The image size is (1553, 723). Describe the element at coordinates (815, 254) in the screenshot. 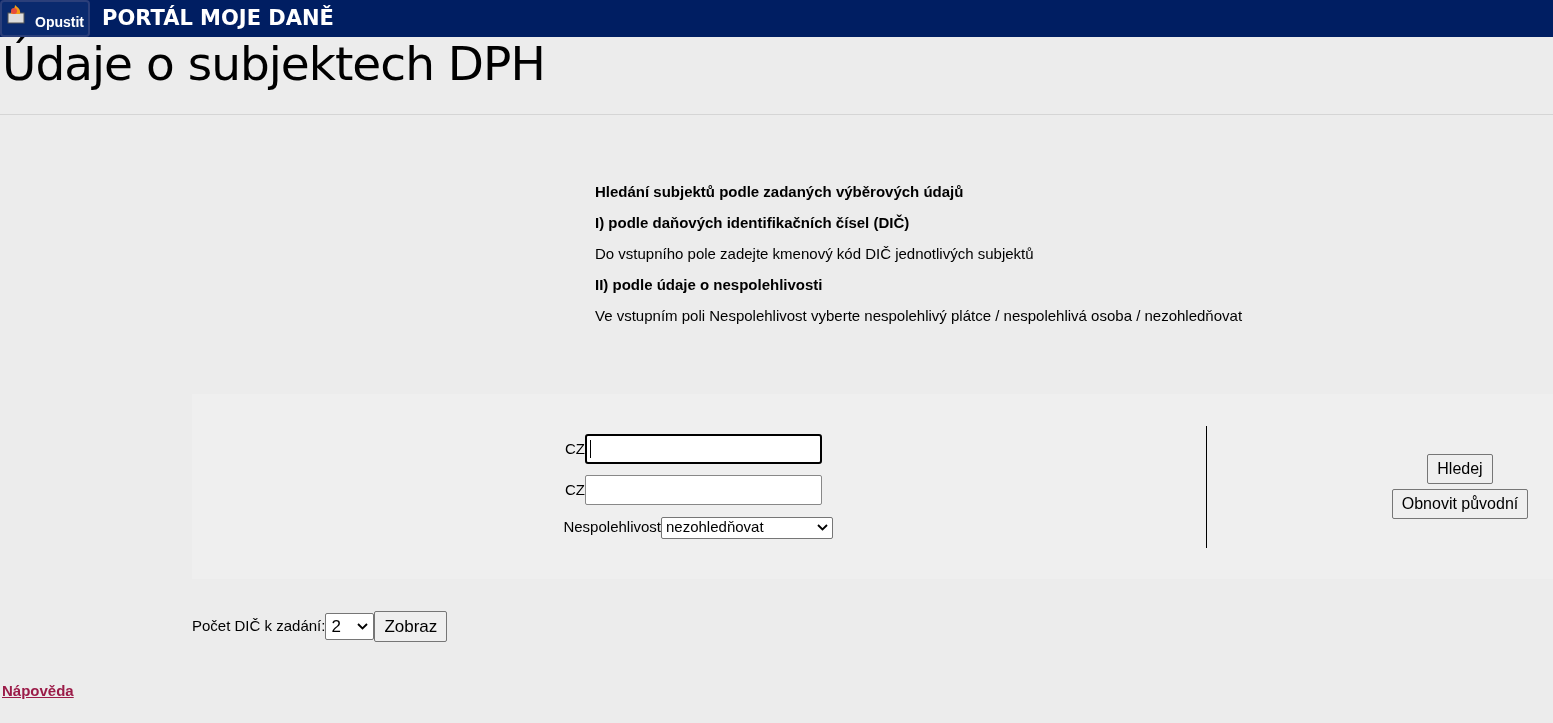

I see `instruction-text: Do vstupního pole zadejte kmenový kód DIČ jednotlivých subjektů` at that location.